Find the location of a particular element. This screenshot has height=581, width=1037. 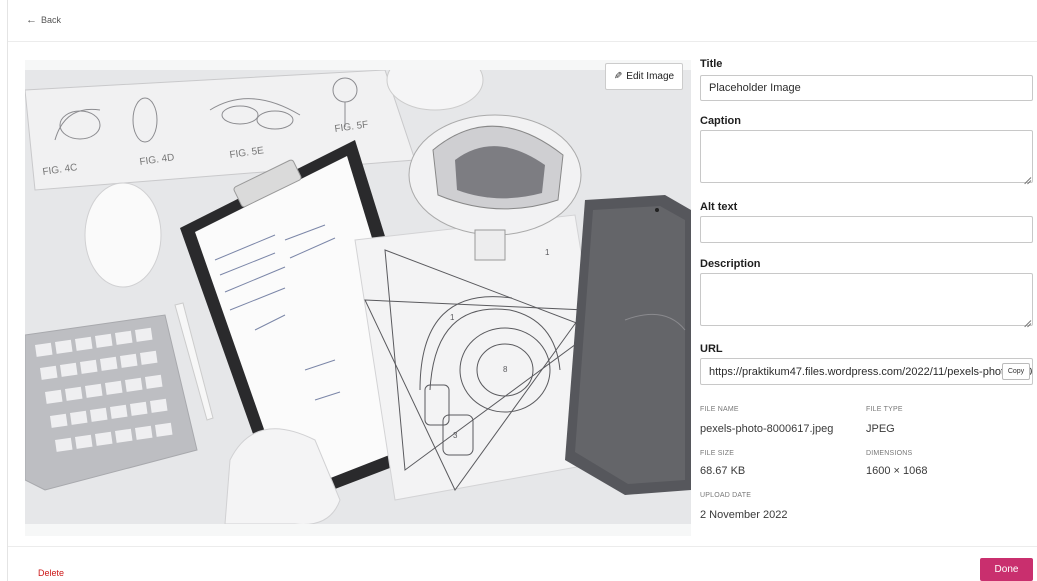

url-label: URL is located at coordinates (711, 349).